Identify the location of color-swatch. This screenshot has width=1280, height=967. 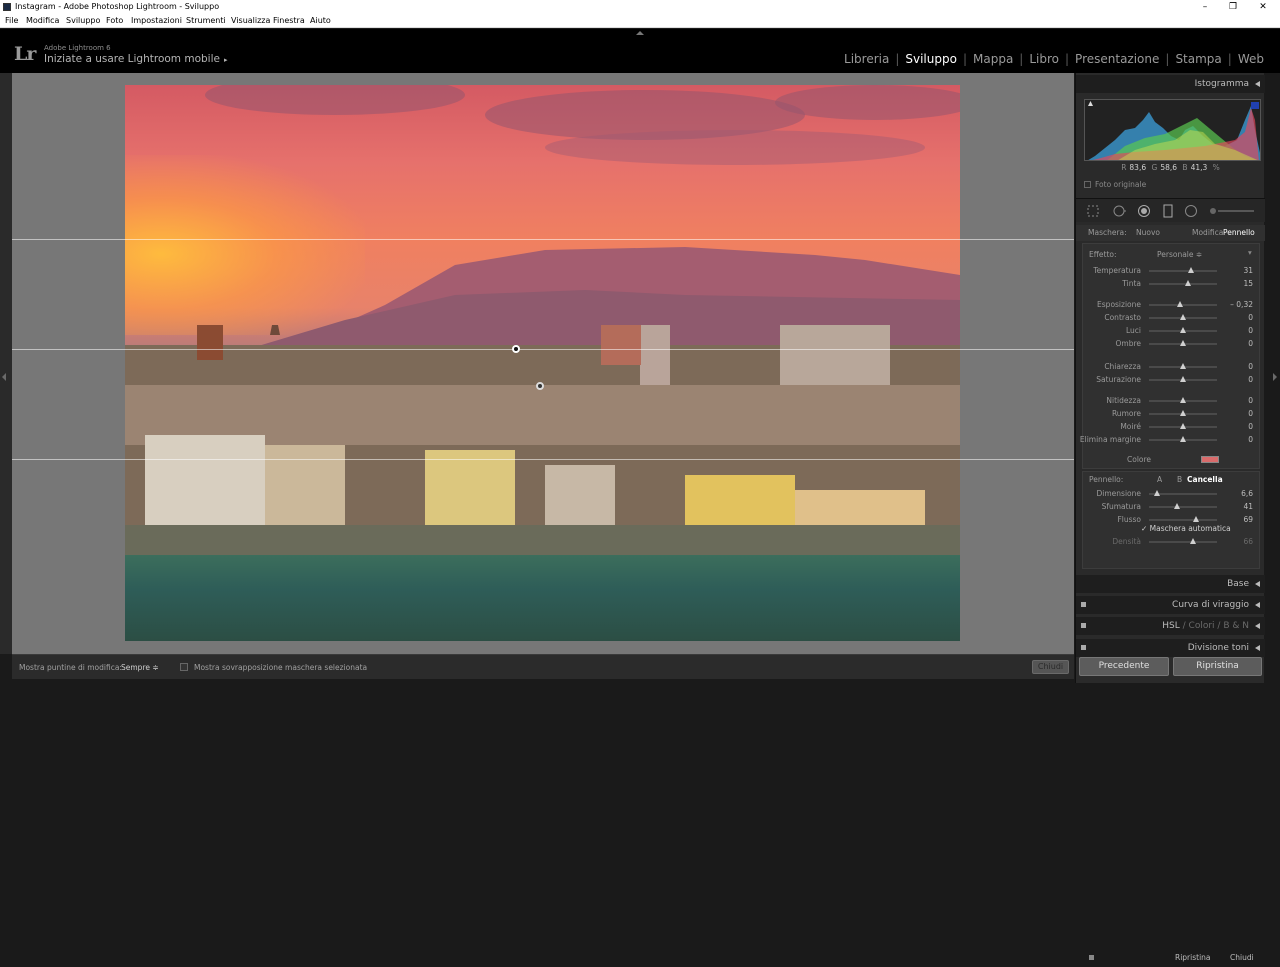
(1210, 459).